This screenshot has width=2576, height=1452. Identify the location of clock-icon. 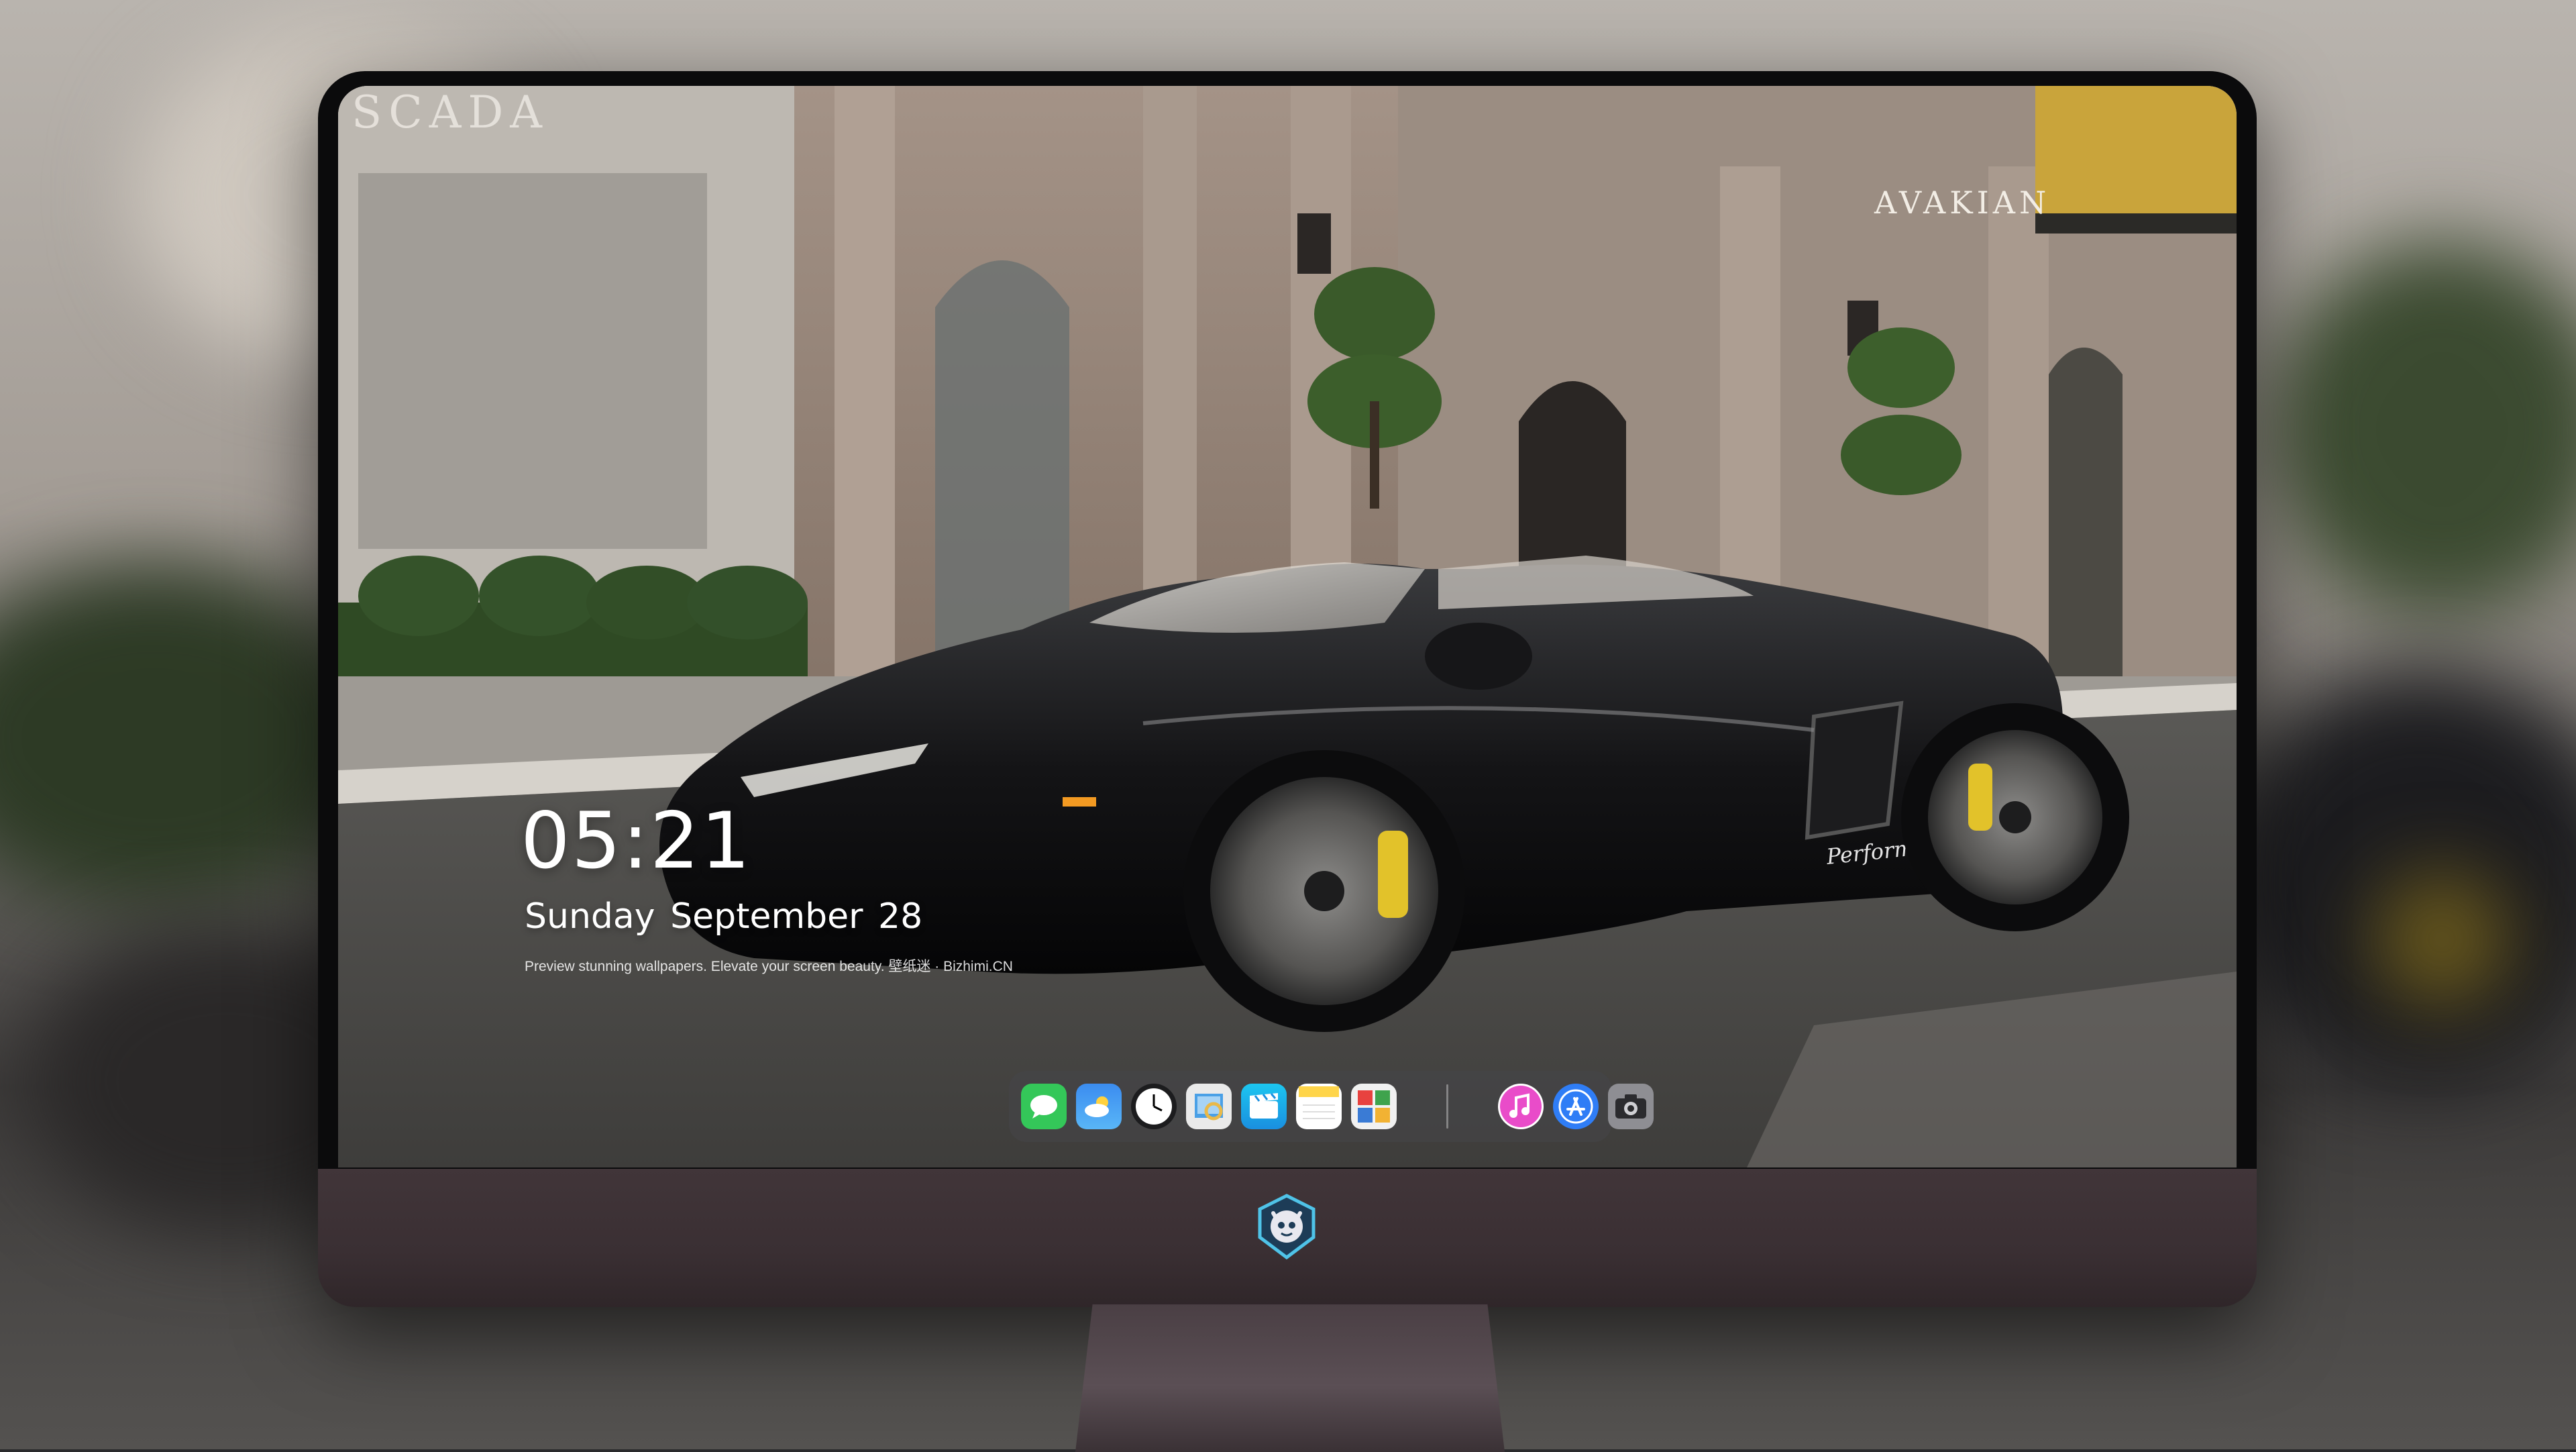
(1154, 1107).